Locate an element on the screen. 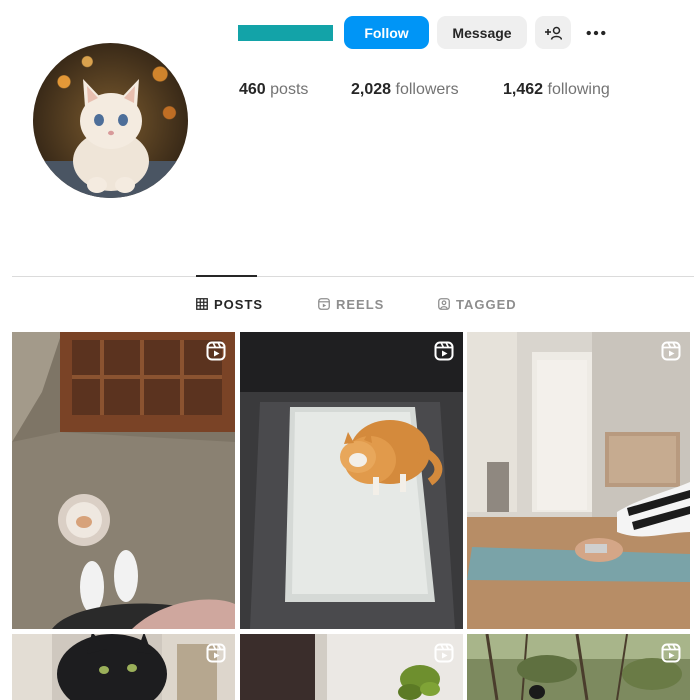 The image size is (700, 700). posts-count-value: 460 is located at coordinates (252, 89).